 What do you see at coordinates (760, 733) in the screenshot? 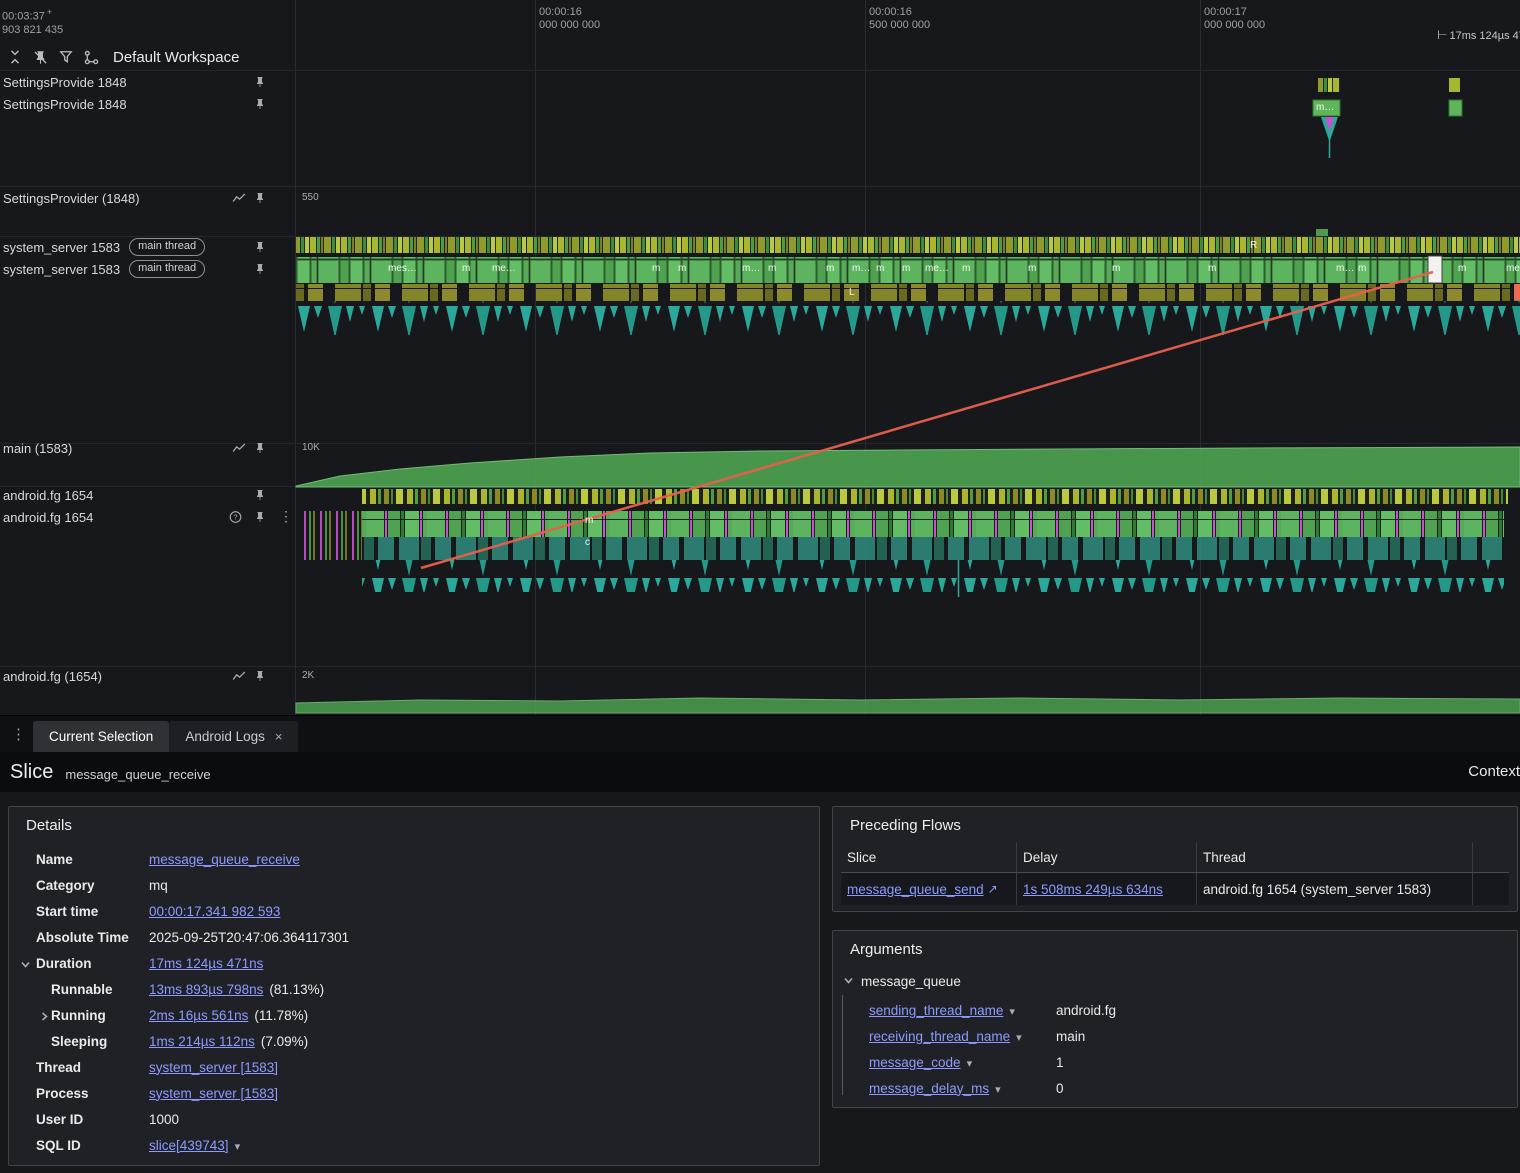
I see `tab-bar: ⋮ Current Selection Android Logs ×` at bounding box center [760, 733].